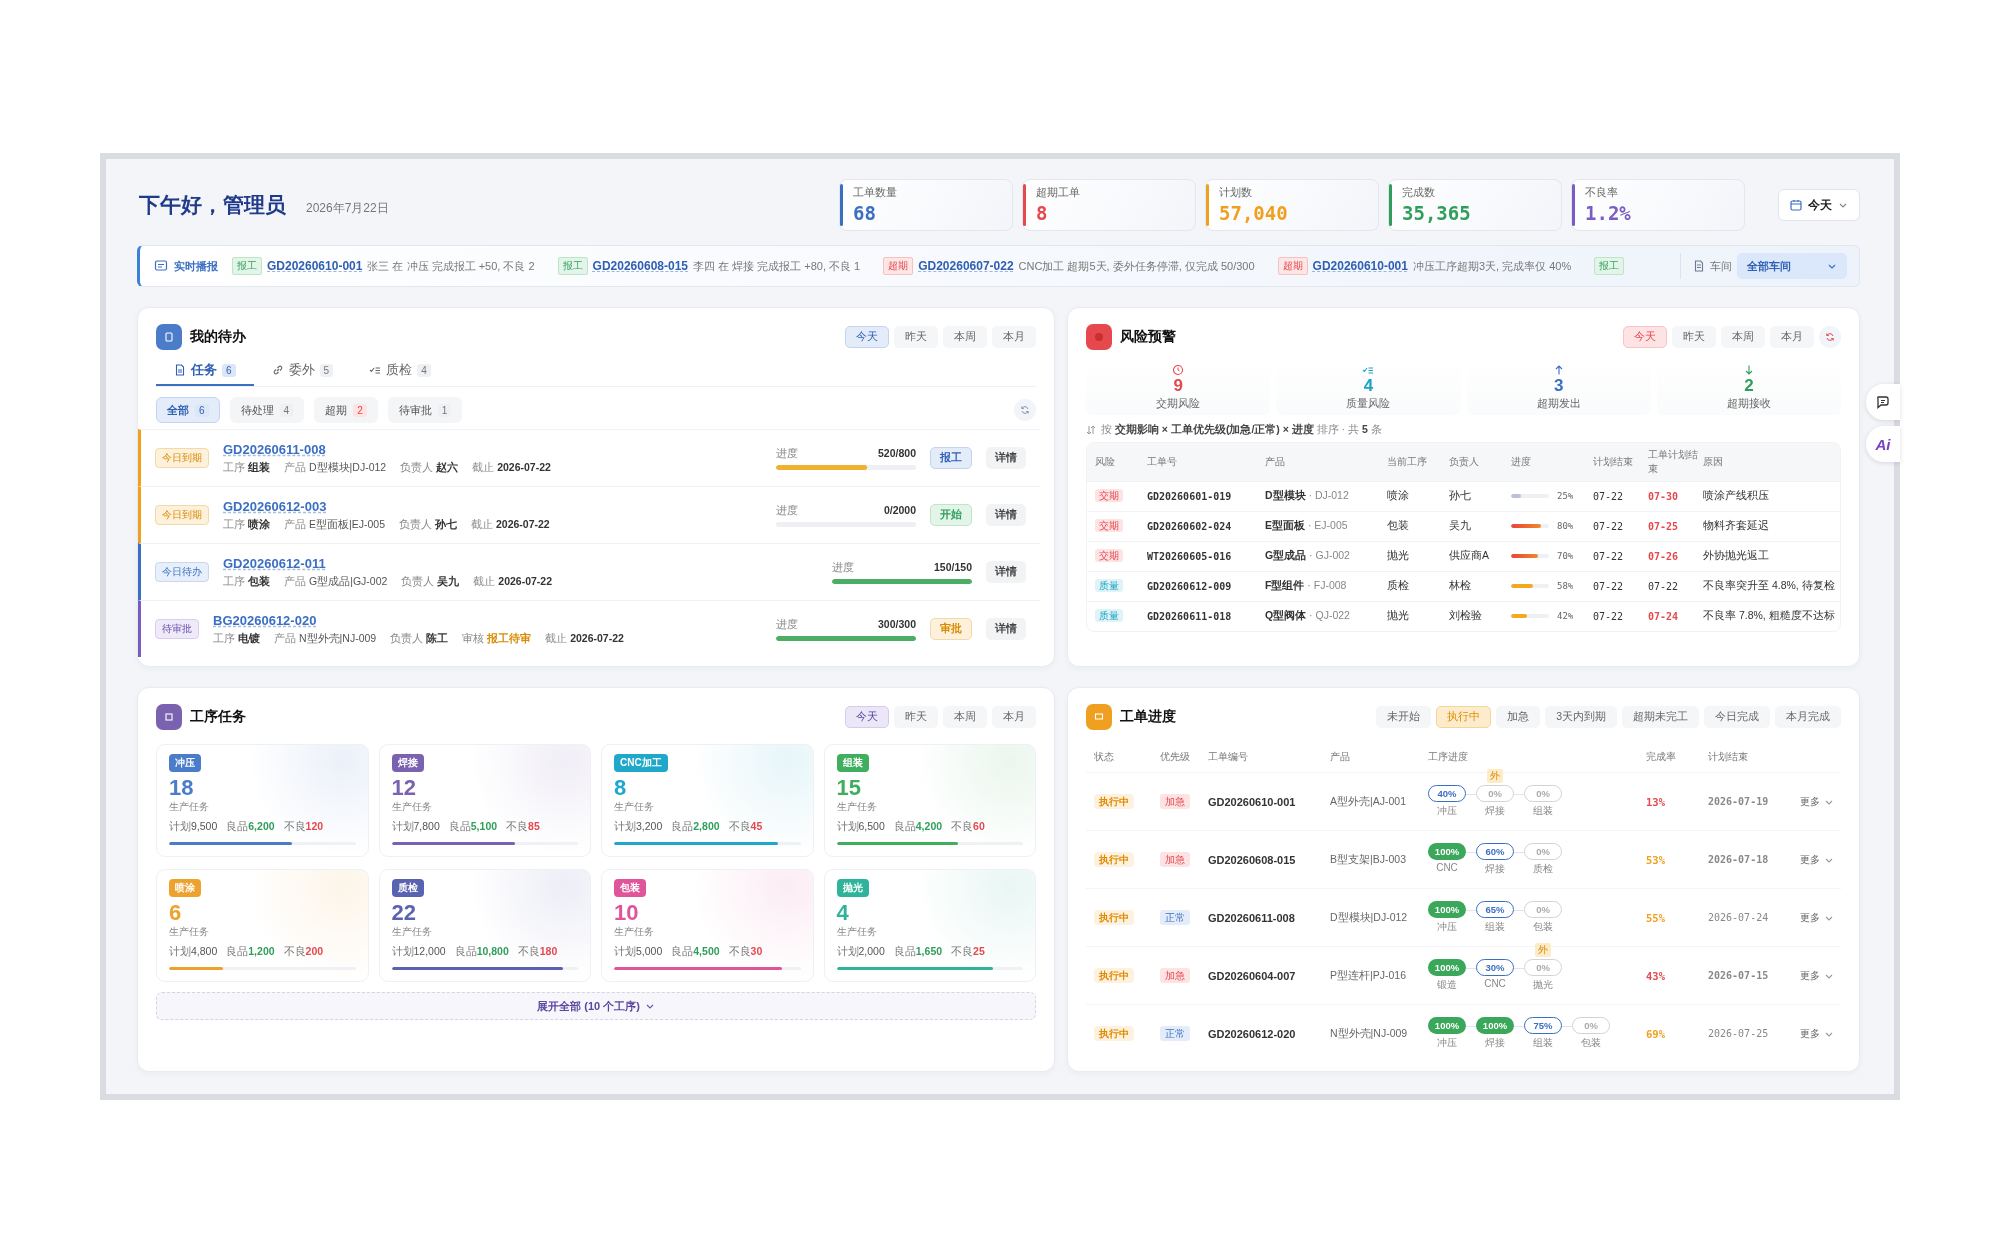  Describe the element at coordinates (346, 410) in the screenshot. I see `filter-chip: 超期 2` at that location.